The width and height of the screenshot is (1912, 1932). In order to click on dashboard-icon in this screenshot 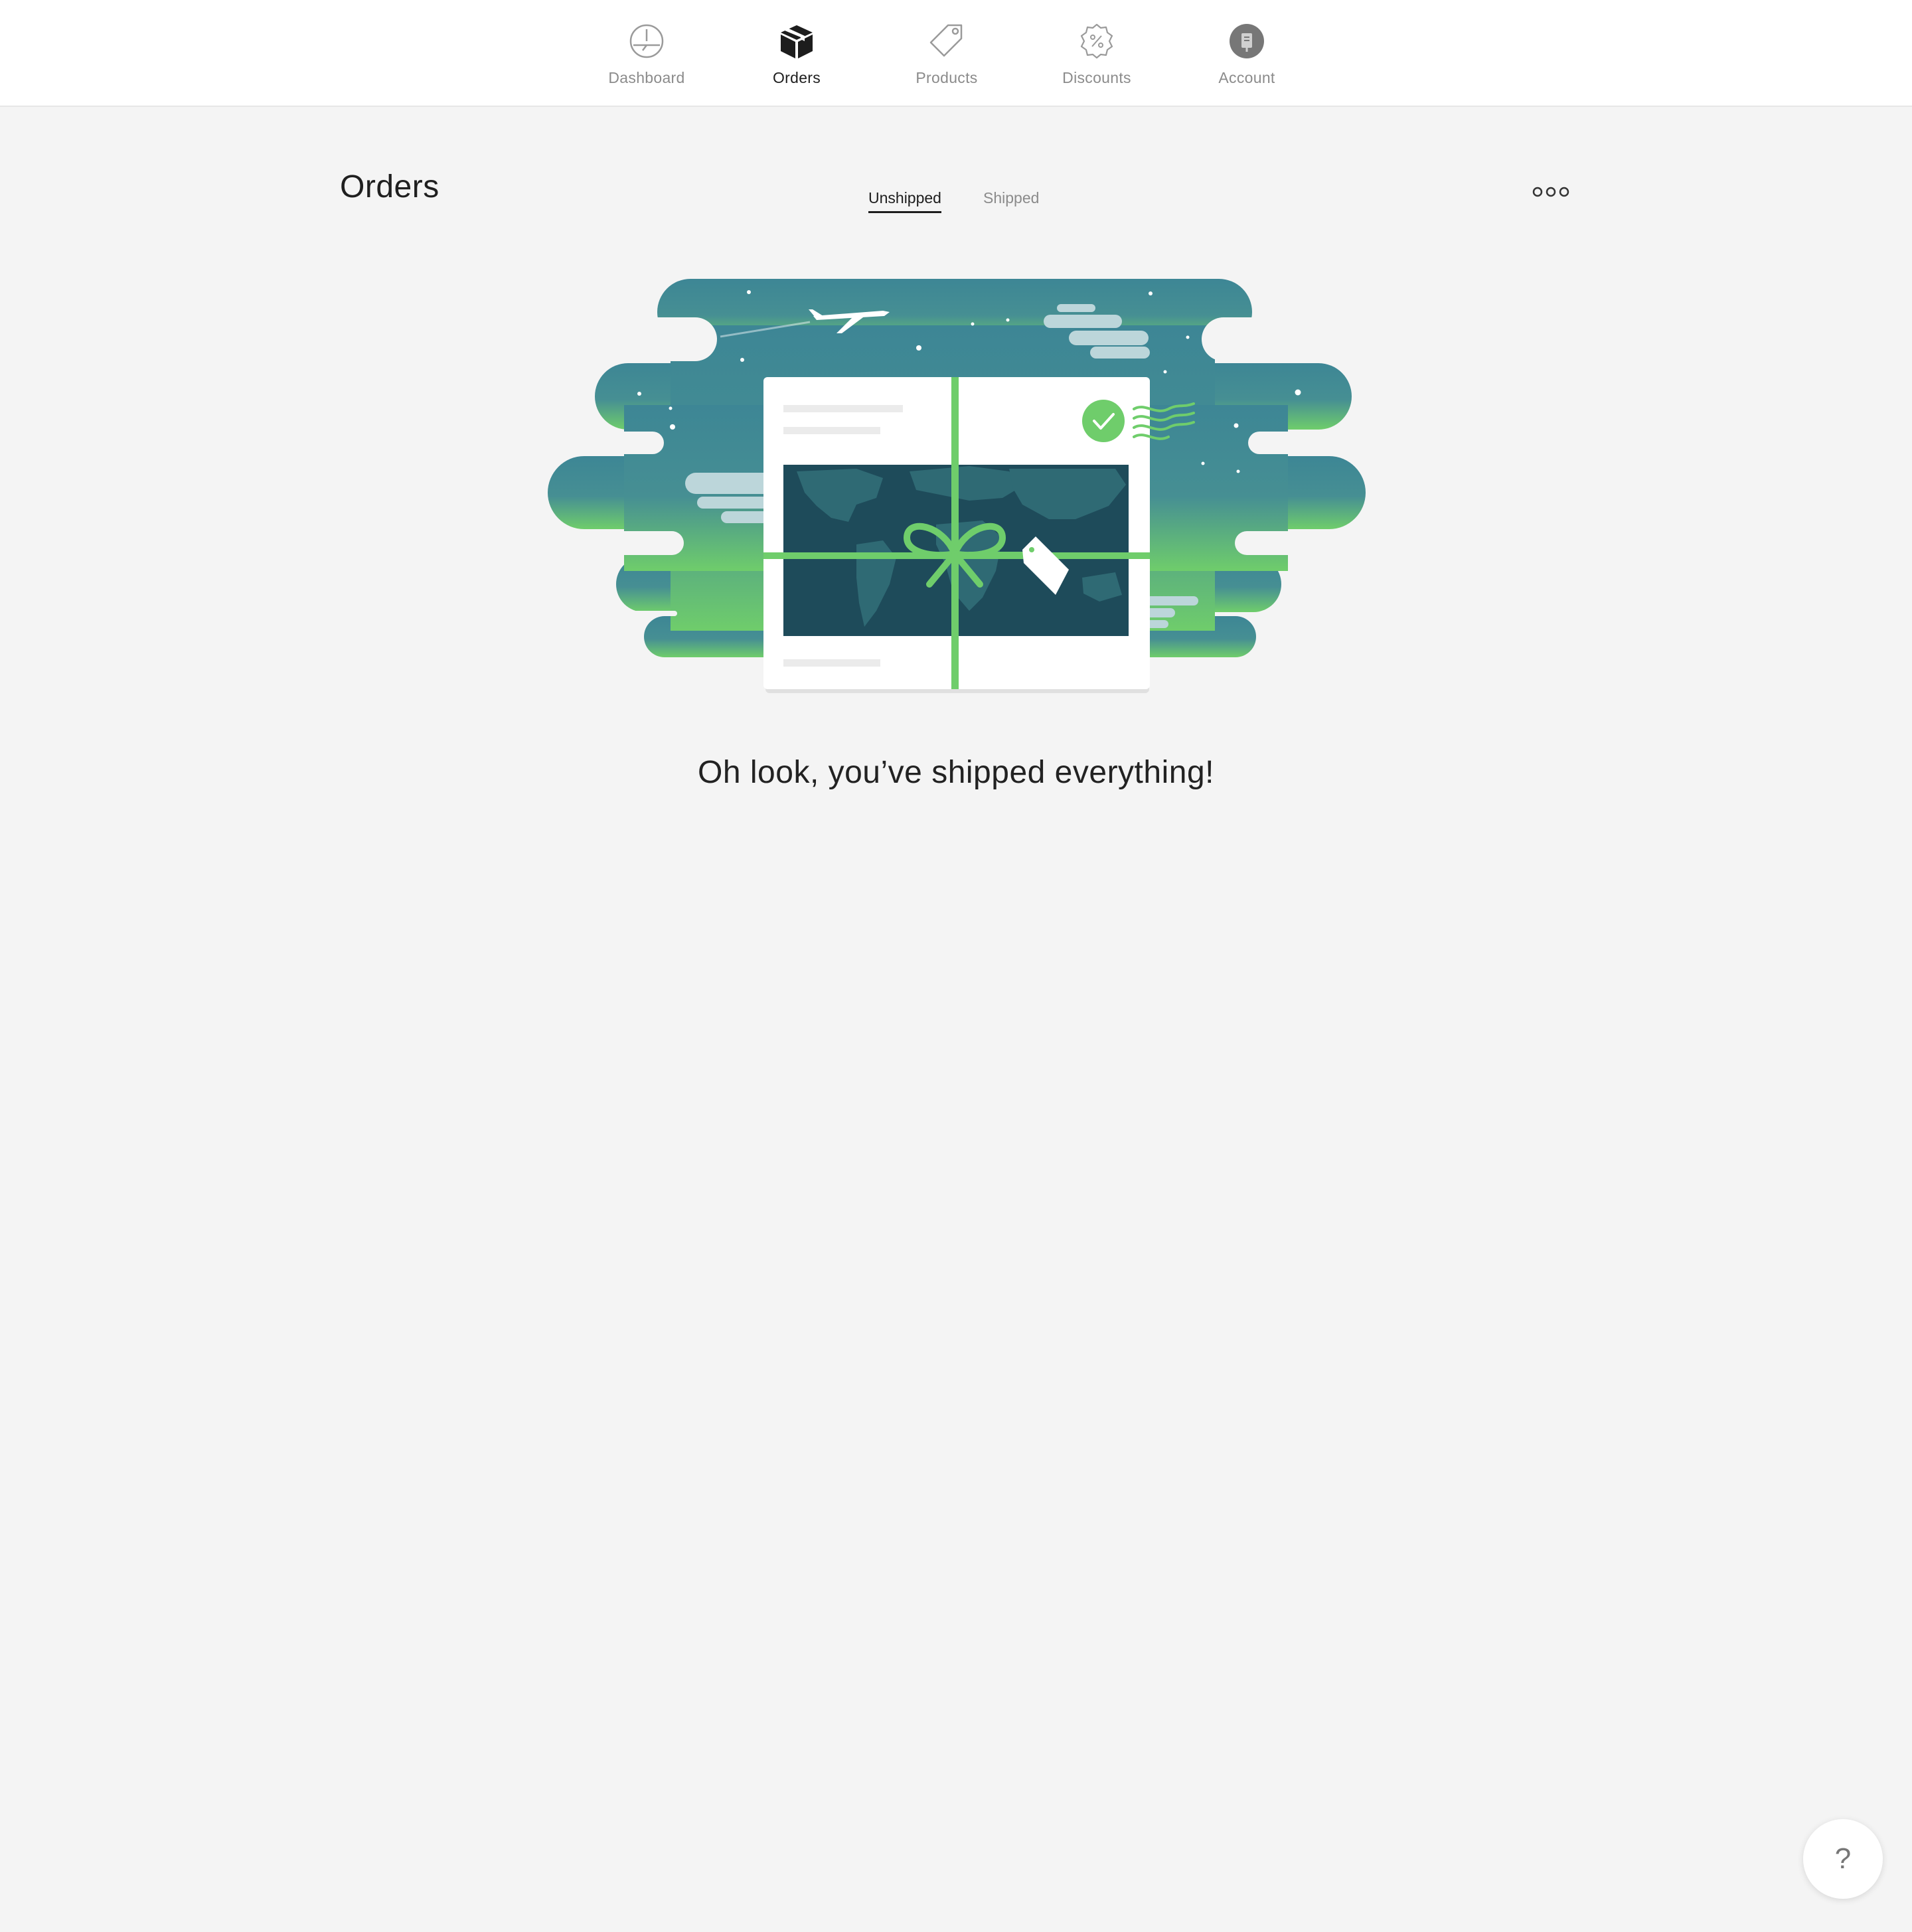, I will do `click(646, 41)`.